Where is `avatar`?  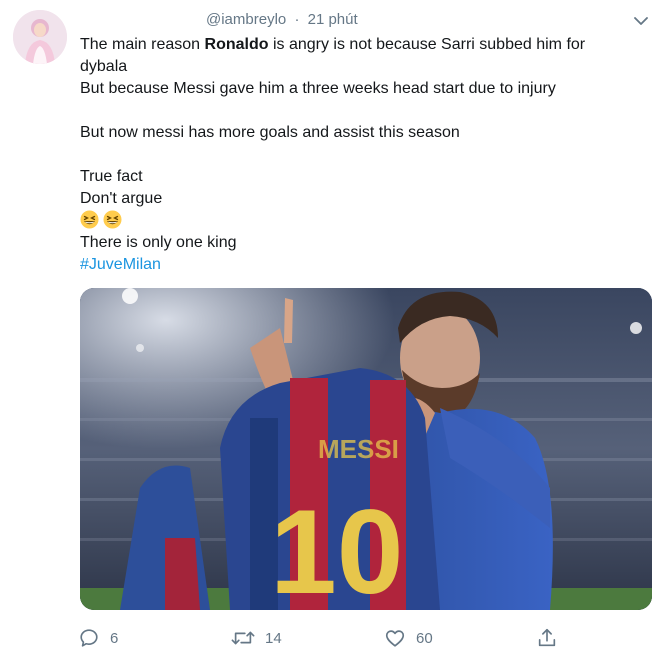
avatar is located at coordinates (40, 37).